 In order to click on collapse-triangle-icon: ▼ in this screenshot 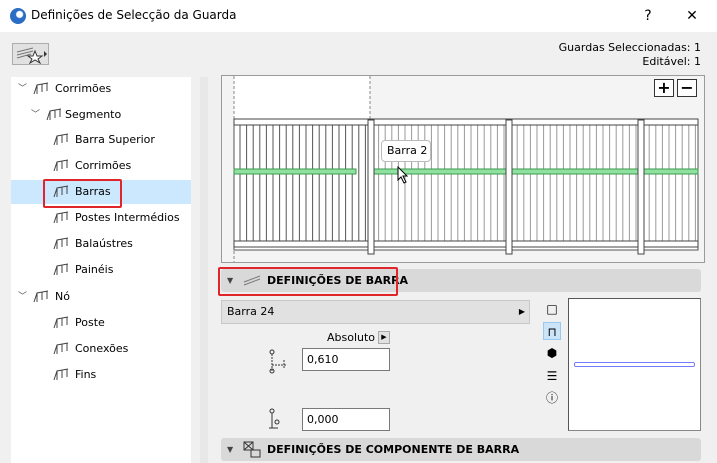, I will do `click(230, 449)`.